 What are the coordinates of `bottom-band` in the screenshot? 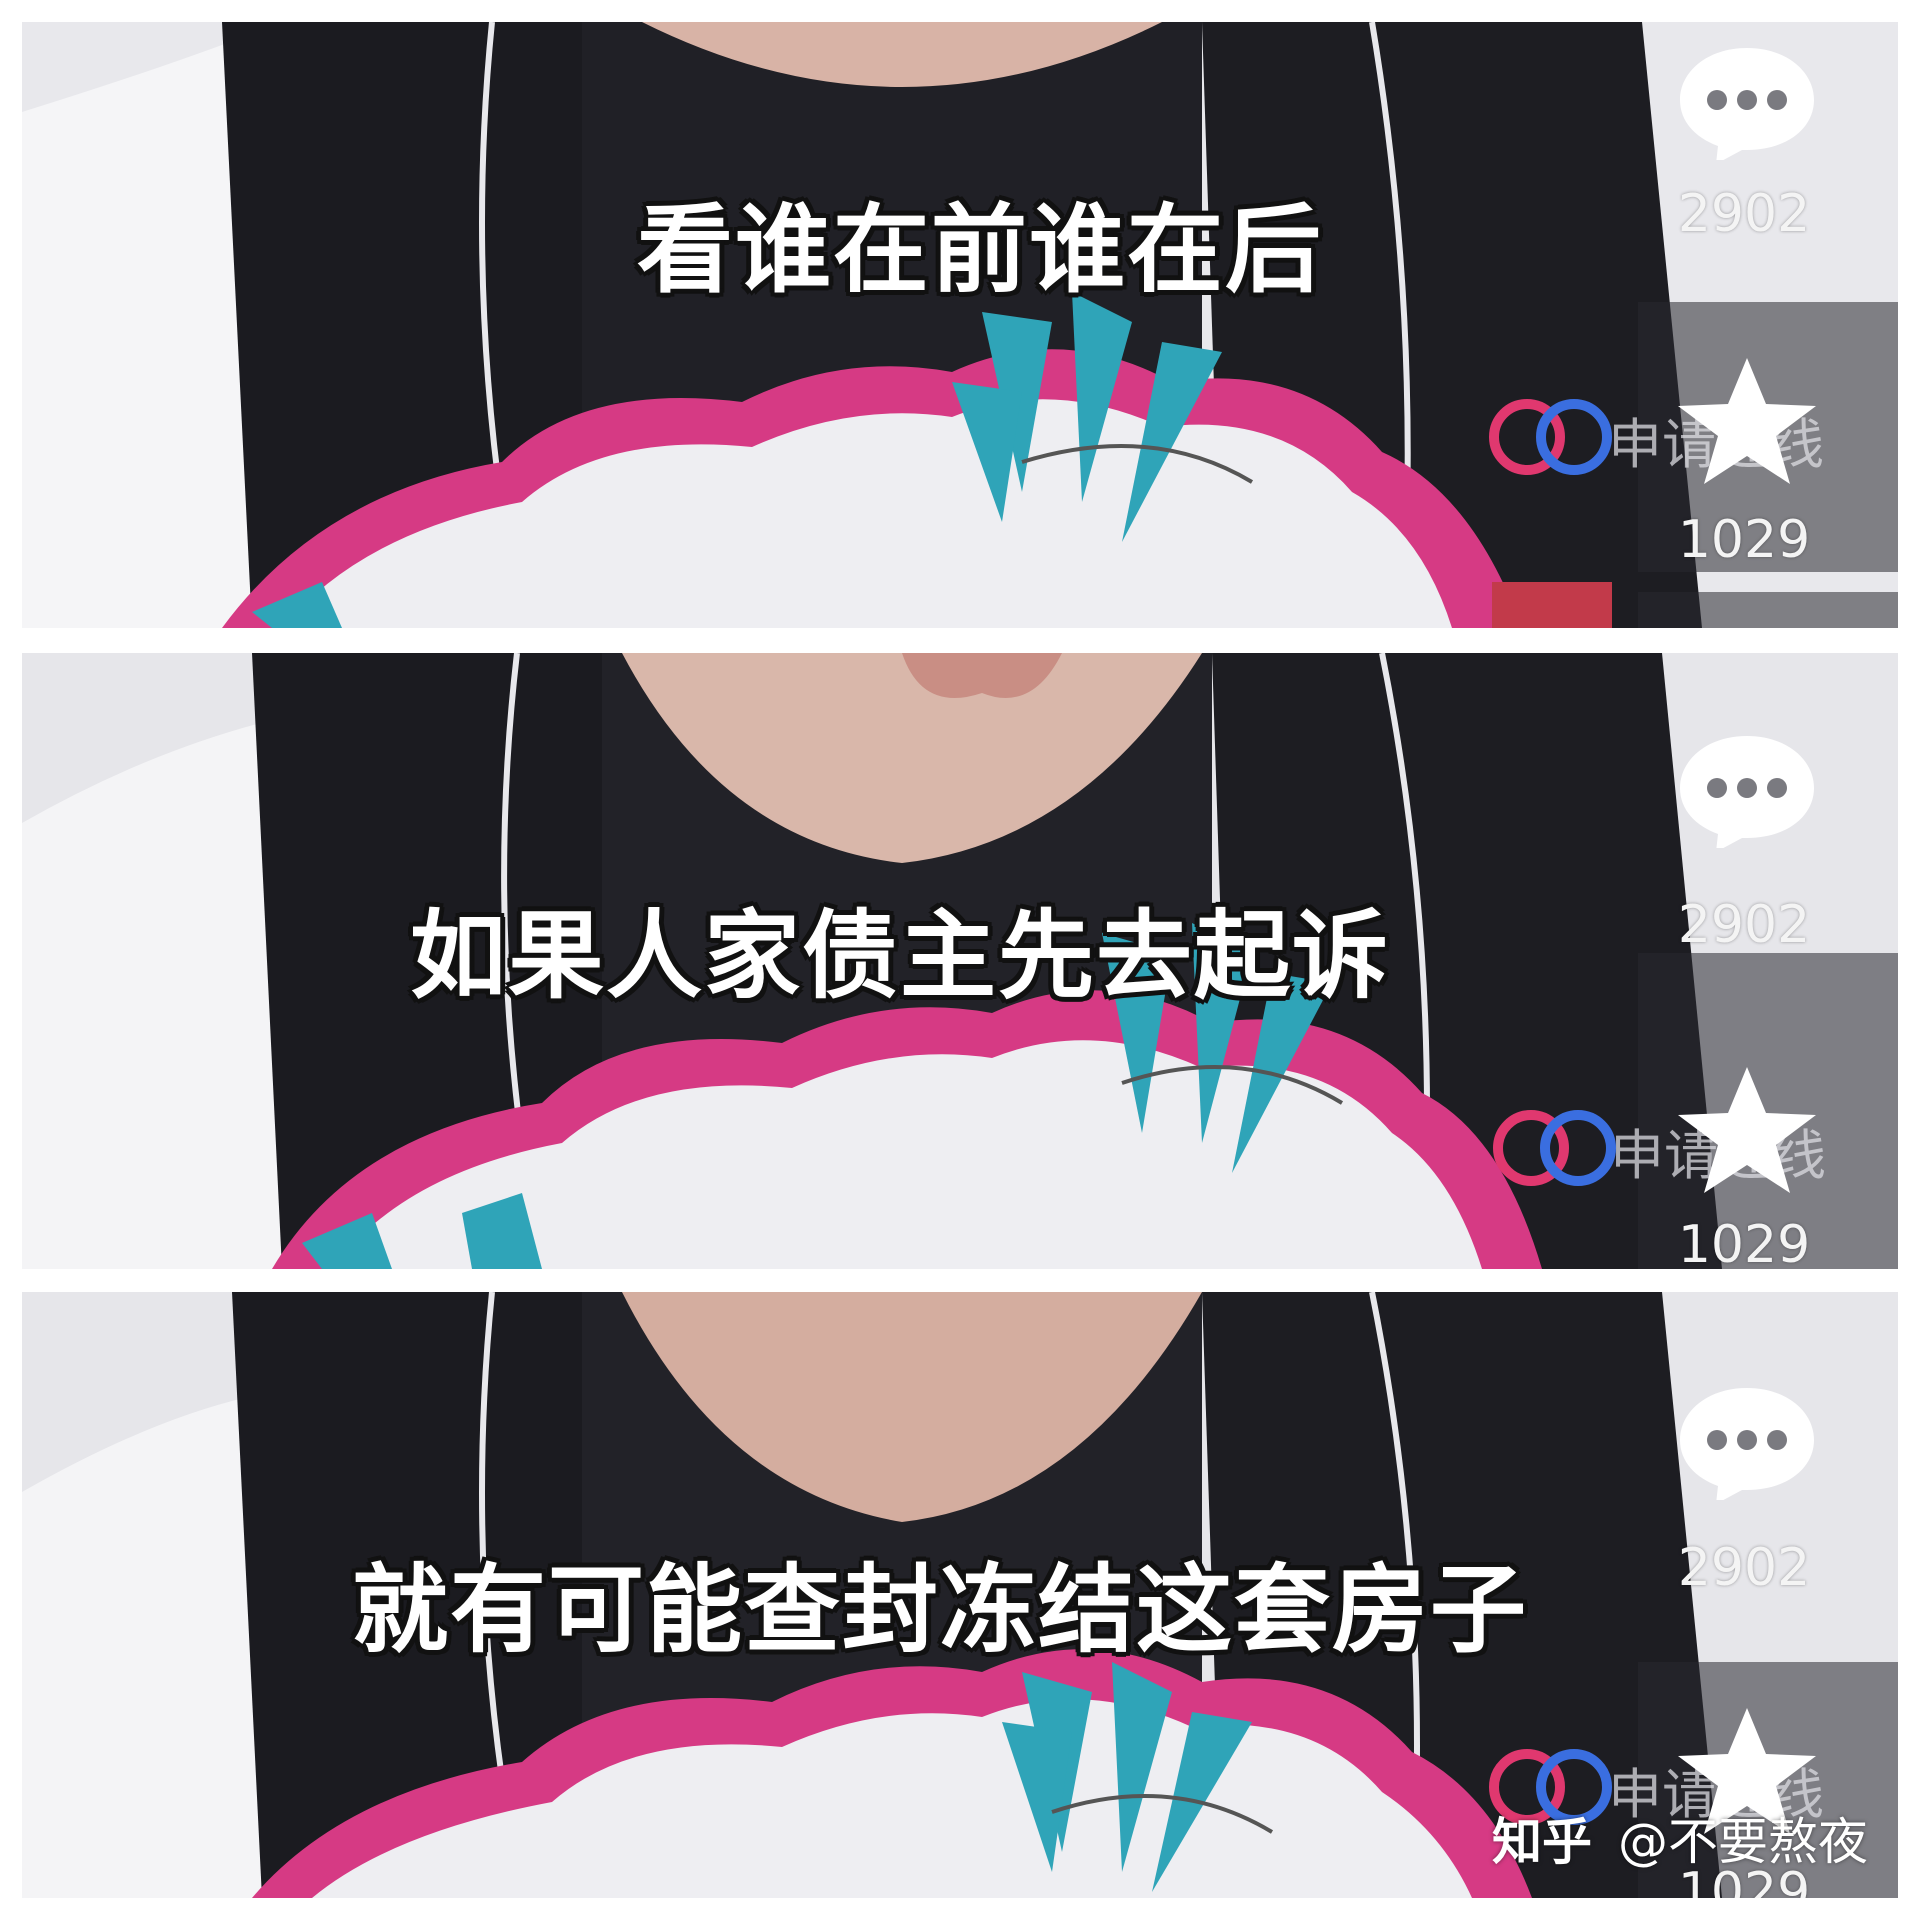 It's located at (1768, 610).